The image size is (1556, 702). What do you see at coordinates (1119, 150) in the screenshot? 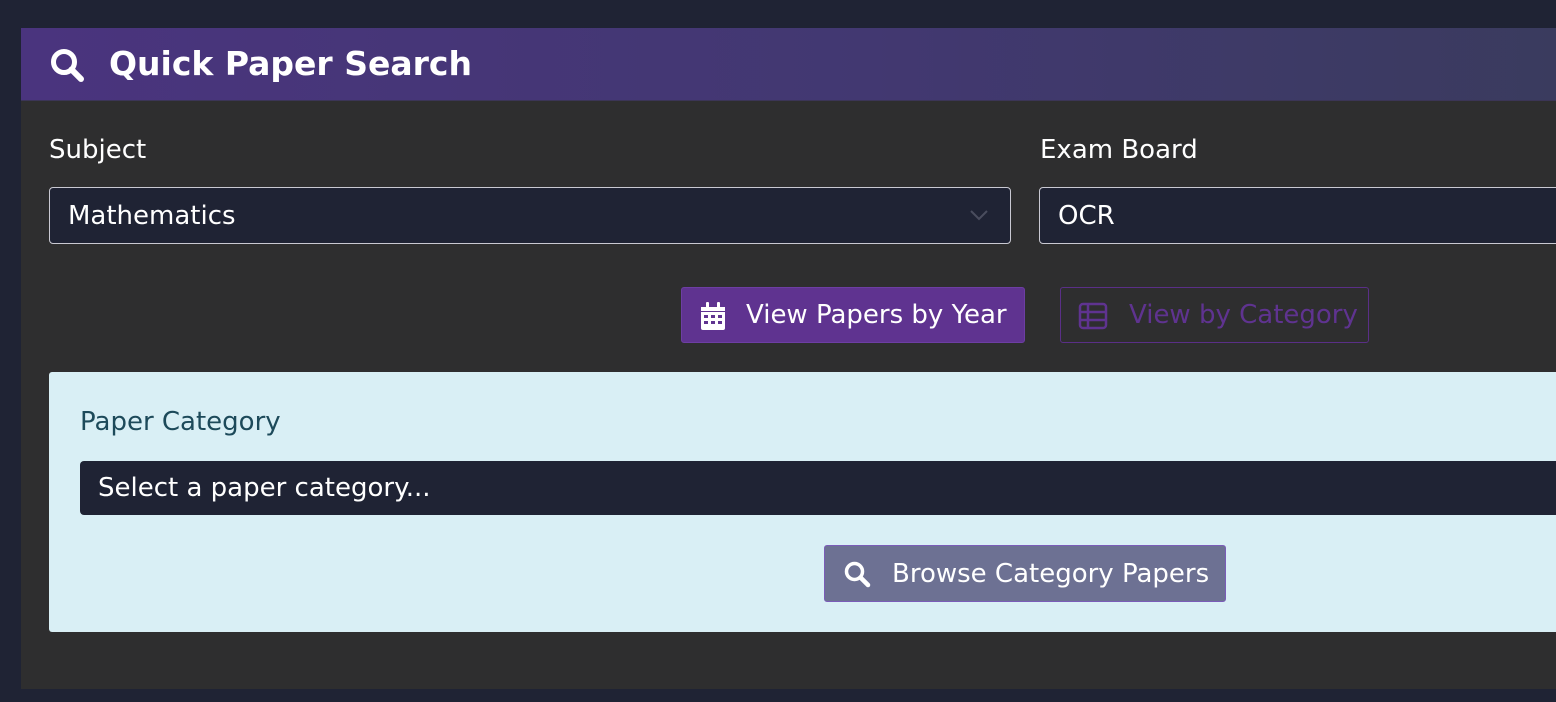
I see `exam-board-label: Exam Board` at bounding box center [1119, 150].